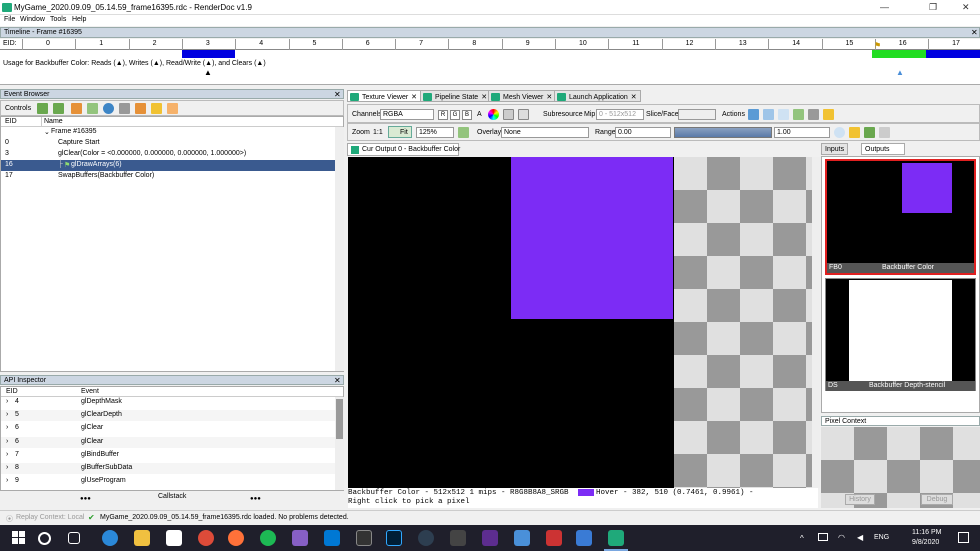  I want to click on epic-games-icon, so click(364, 538).